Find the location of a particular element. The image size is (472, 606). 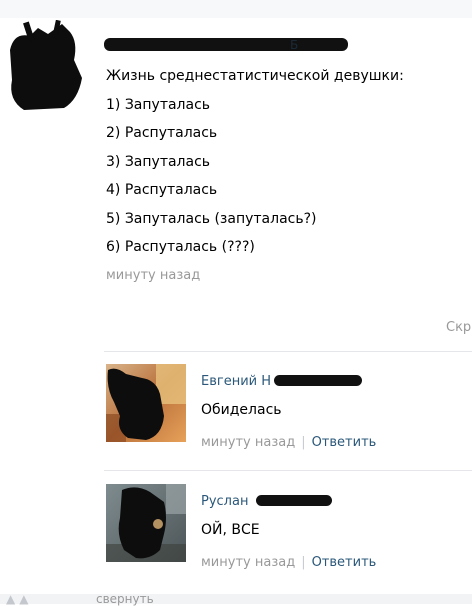

post-line: 3) Запуталась is located at coordinates (158, 161).